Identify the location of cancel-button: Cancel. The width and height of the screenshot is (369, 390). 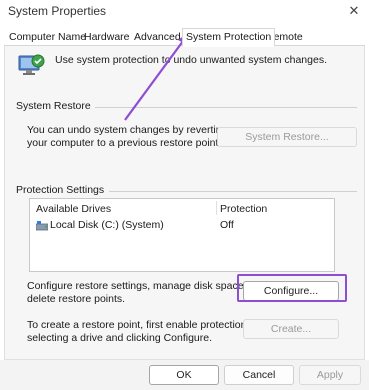
(259, 375).